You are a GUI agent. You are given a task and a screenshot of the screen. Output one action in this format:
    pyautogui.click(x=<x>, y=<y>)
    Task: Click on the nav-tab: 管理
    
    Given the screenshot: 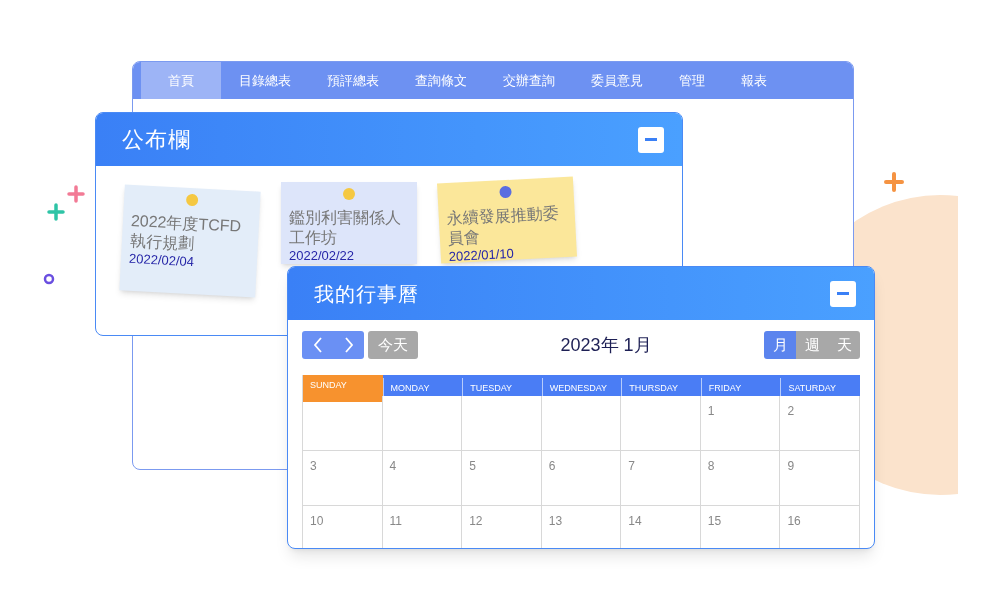 What is the action you would take?
    pyautogui.click(x=692, y=80)
    